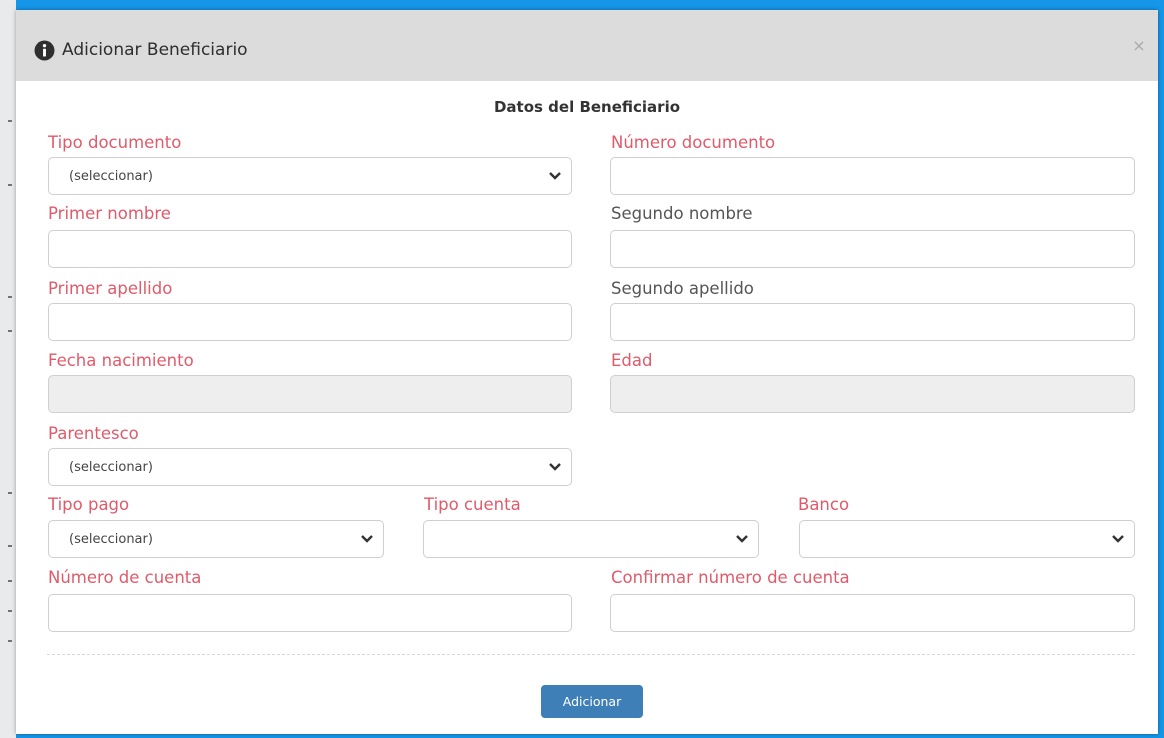 The height and width of the screenshot is (738, 1164). What do you see at coordinates (693, 142) in the screenshot?
I see `numero-documento-label: Número documento` at bounding box center [693, 142].